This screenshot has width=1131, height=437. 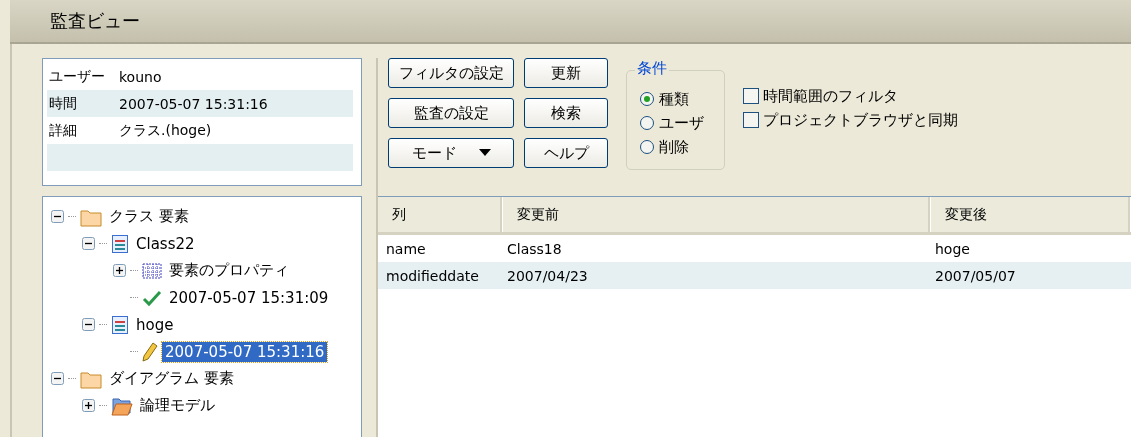 What do you see at coordinates (534, 248) in the screenshot?
I see `table-cell-text: Class18` at bounding box center [534, 248].